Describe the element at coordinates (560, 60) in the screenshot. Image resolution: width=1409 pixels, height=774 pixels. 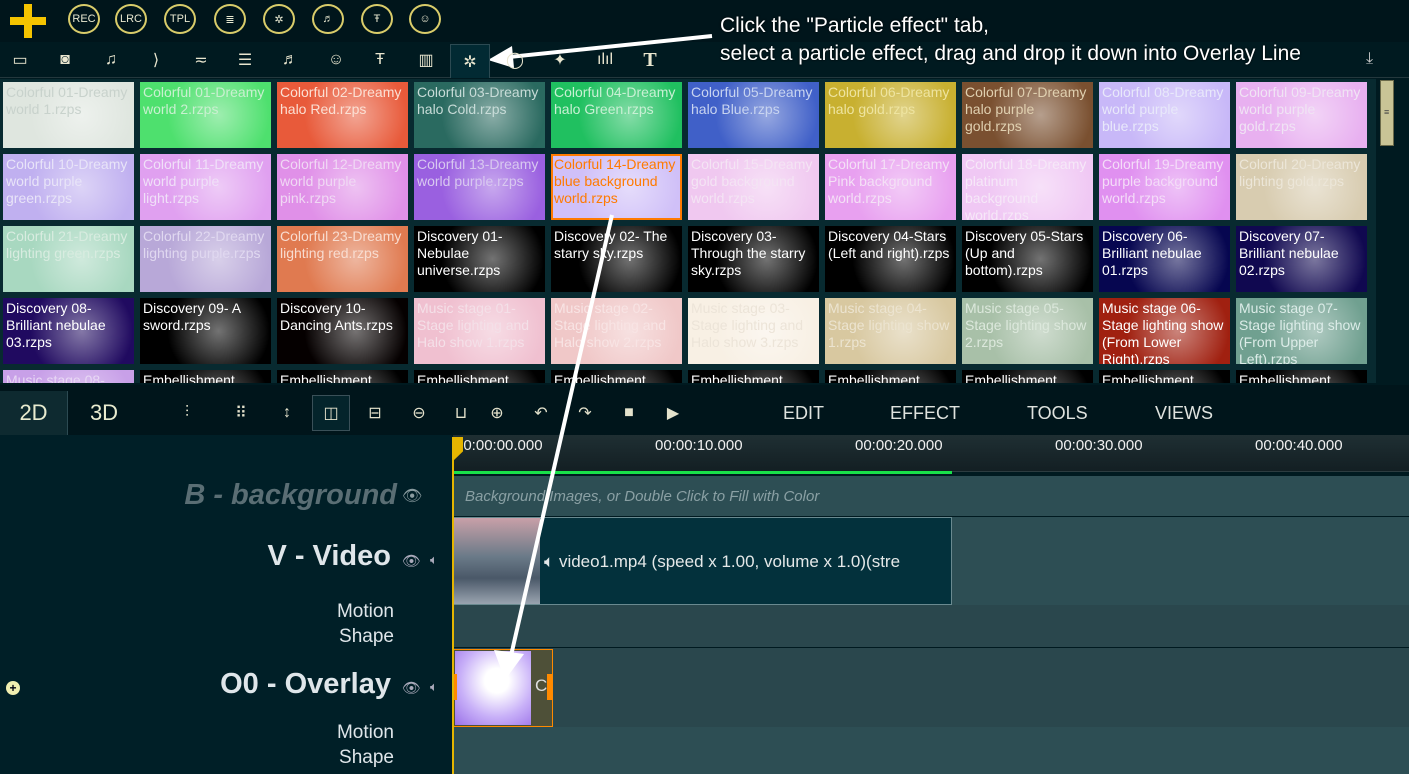
I see `sticker-tab: ✦` at that location.